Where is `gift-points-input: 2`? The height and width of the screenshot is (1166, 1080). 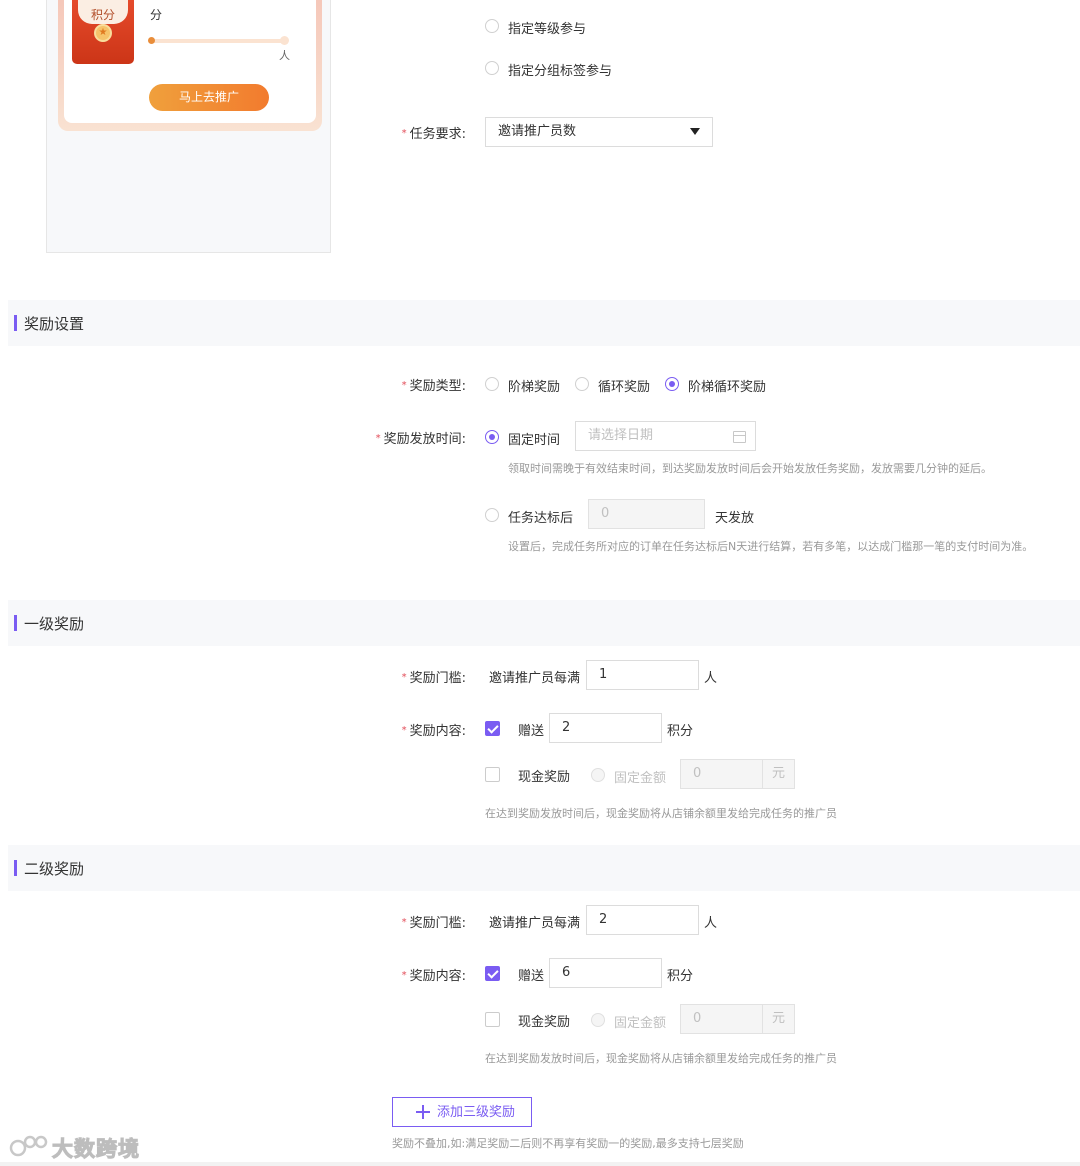
gift-points-input: 2 is located at coordinates (605, 728).